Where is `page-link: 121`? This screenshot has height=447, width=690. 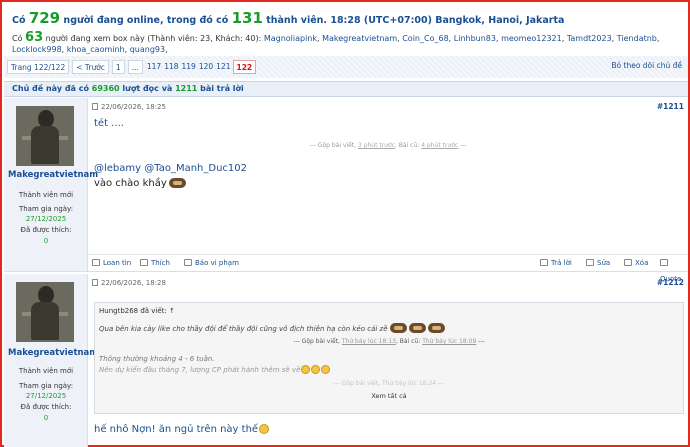 page-link: 121 is located at coordinates (223, 67).